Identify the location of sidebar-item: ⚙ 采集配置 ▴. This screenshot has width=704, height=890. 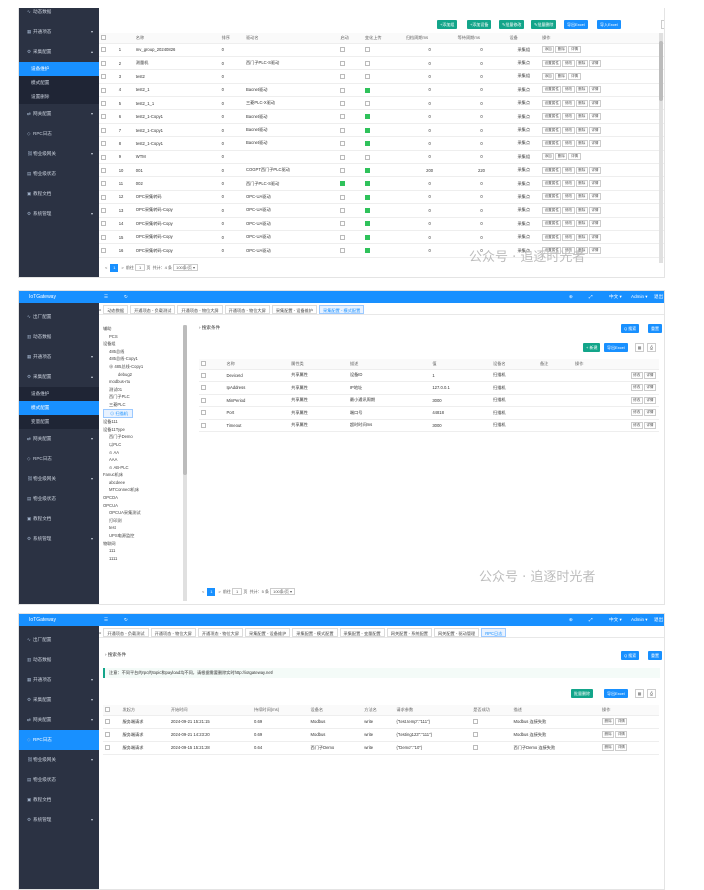
(59, 52).